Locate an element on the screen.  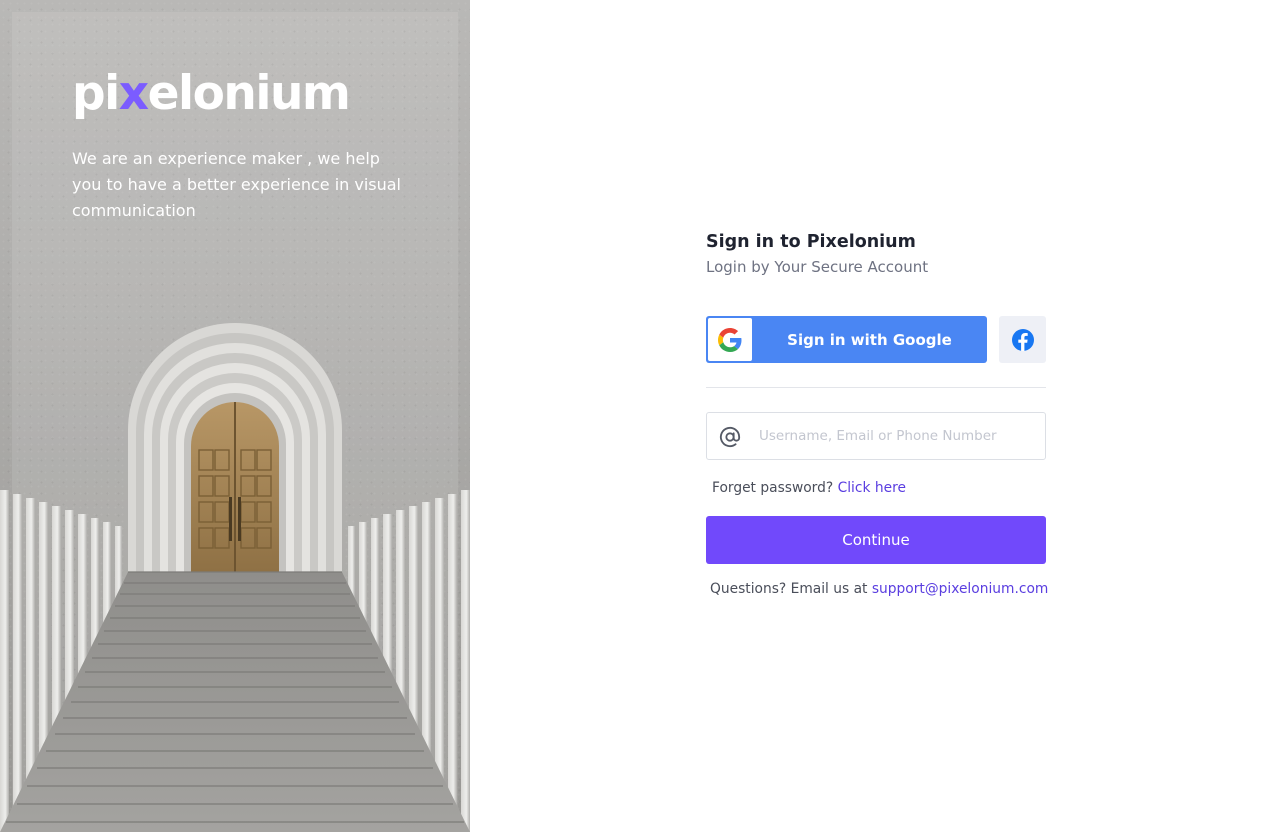
facebook-signin-button is located at coordinates (1022, 339).